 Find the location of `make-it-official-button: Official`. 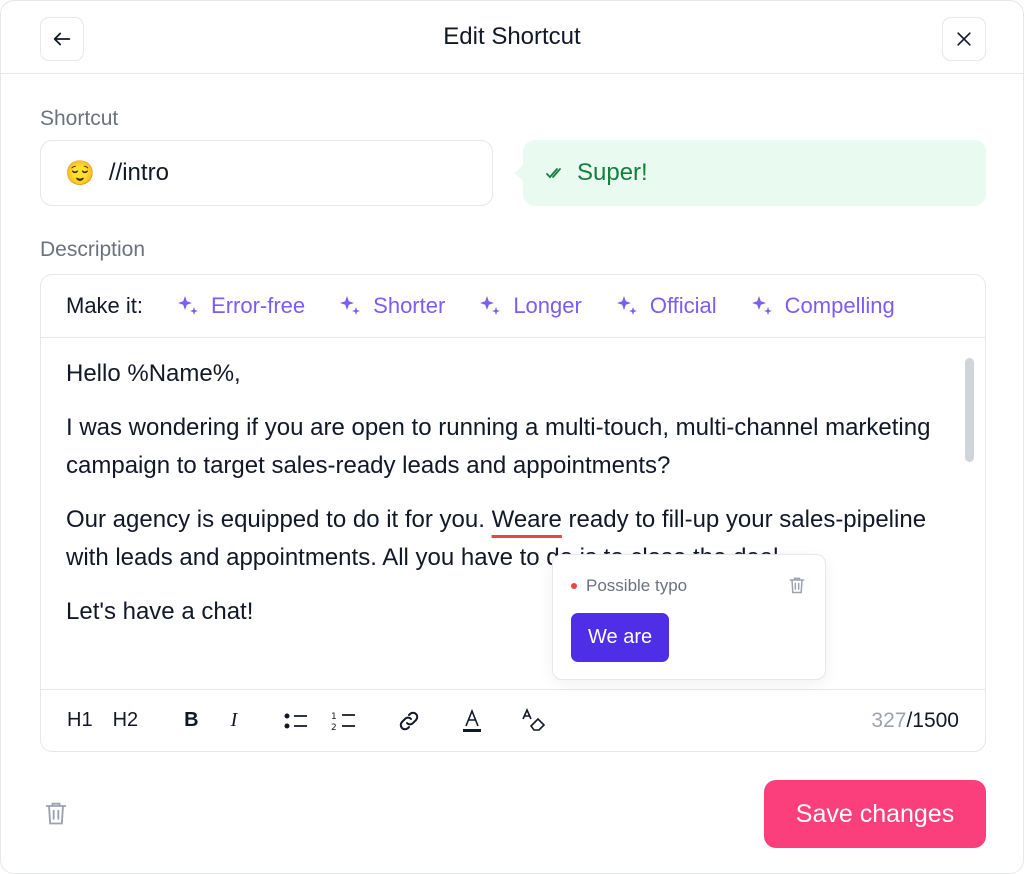

make-it-official-button: Official is located at coordinates (666, 306).